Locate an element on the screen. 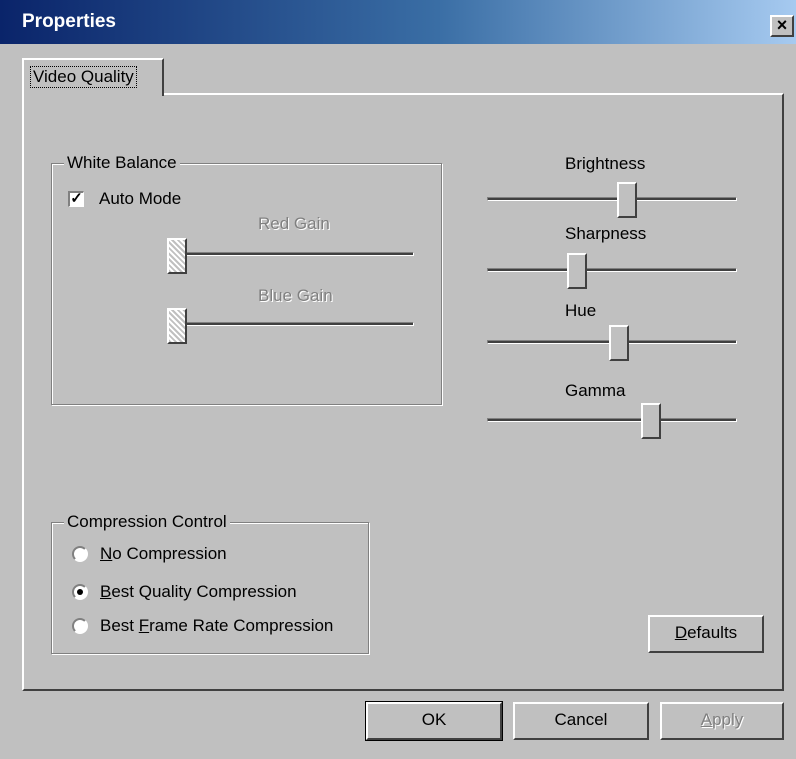 The width and height of the screenshot is (796, 759). checkmark-icon: ✓ is located at coordinates (76, 198).